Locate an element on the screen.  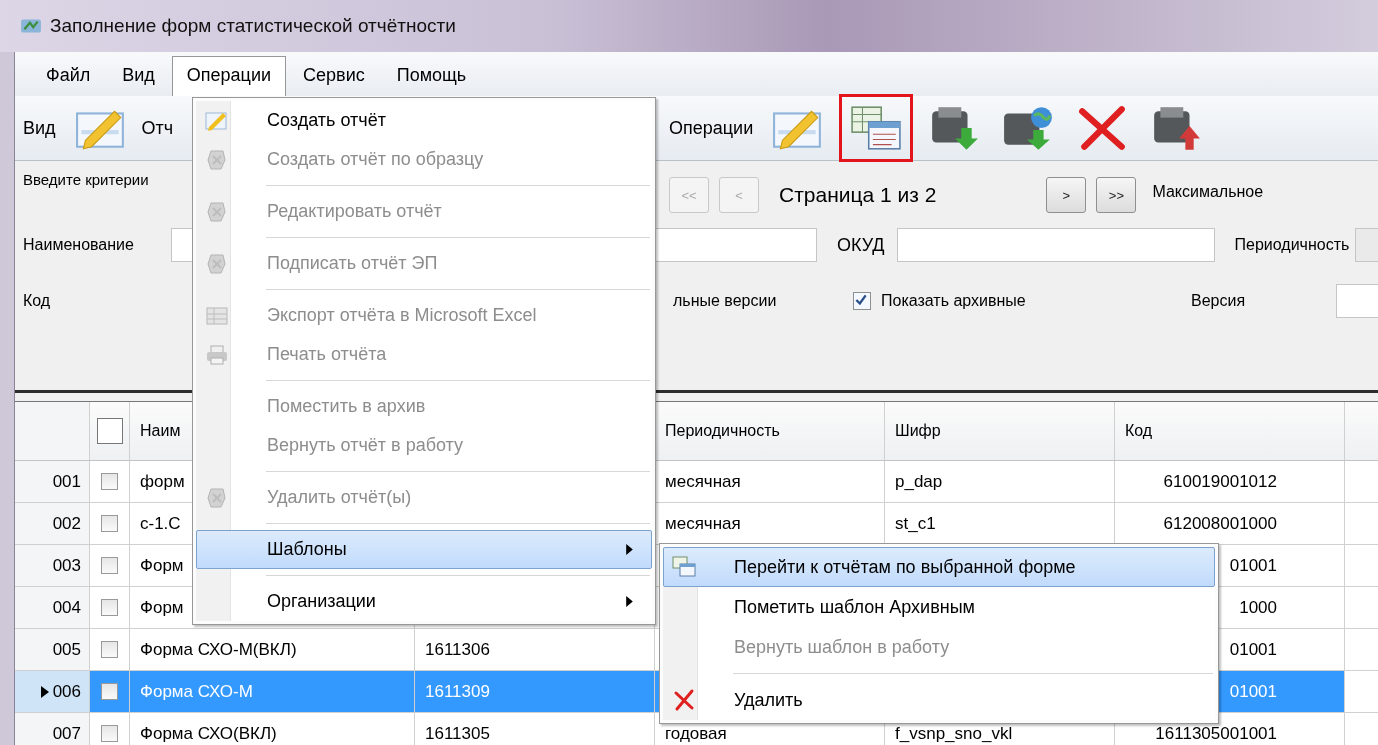
table-cell-text: 610019001012 is located at coordinates (1219, 481).